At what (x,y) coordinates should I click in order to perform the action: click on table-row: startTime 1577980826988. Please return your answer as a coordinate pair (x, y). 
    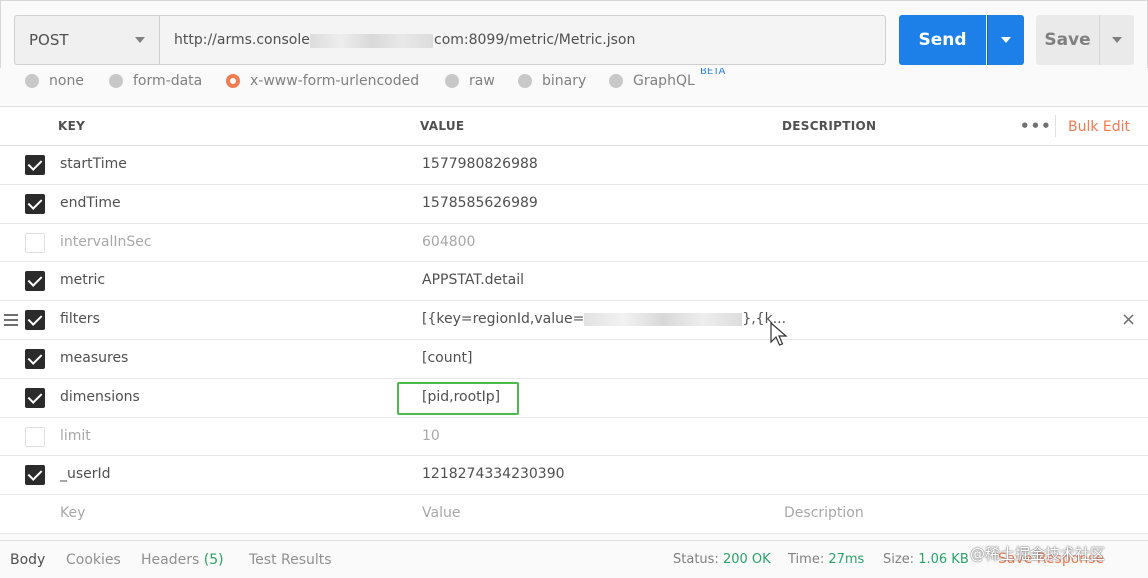
    Looking at the image, I should click on (574, 165).